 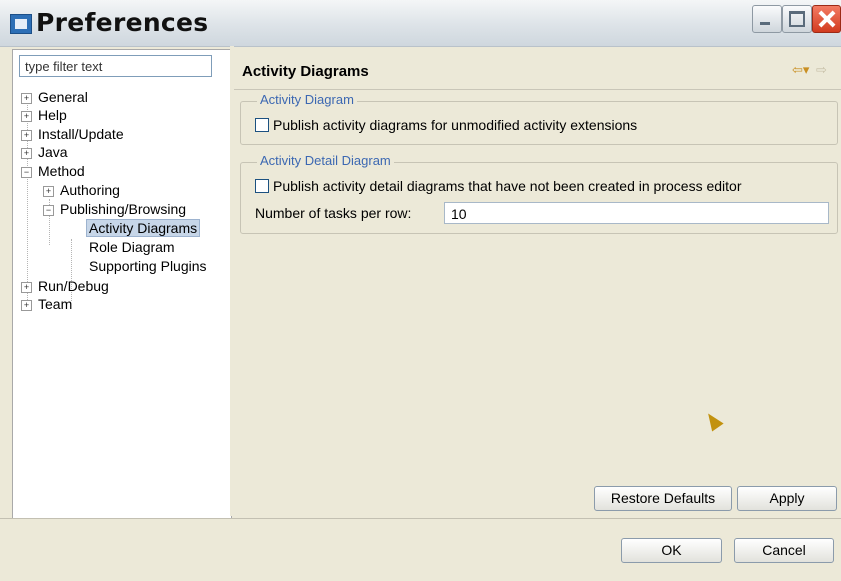 What do you see at coordinates (262, 186) in the screenshot?
I see `publish-detail-diagrams-checkbox` at bounding box center [262, 186].